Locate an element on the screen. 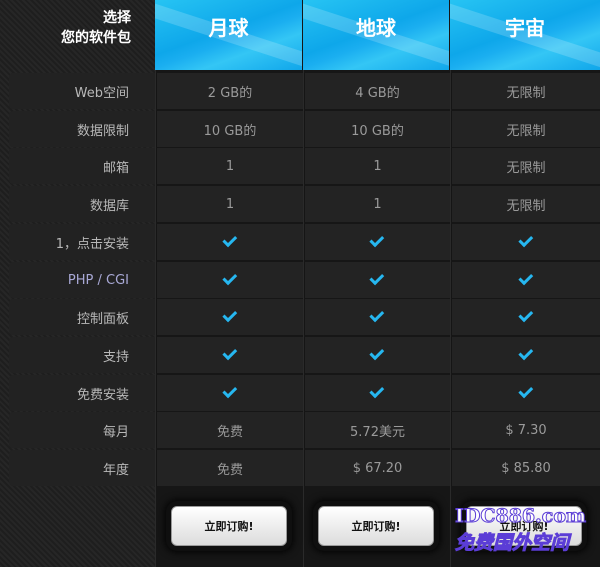  row-label: 每月 is located at coordinates (82, 430).